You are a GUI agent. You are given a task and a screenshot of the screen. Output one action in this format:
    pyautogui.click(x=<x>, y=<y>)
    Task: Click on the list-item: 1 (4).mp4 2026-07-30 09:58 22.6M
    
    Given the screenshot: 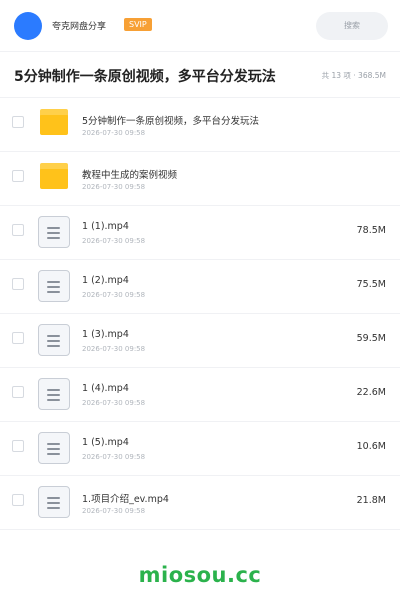 What is the action you would take?
    pyautogui.click(x=200, y=395)
    